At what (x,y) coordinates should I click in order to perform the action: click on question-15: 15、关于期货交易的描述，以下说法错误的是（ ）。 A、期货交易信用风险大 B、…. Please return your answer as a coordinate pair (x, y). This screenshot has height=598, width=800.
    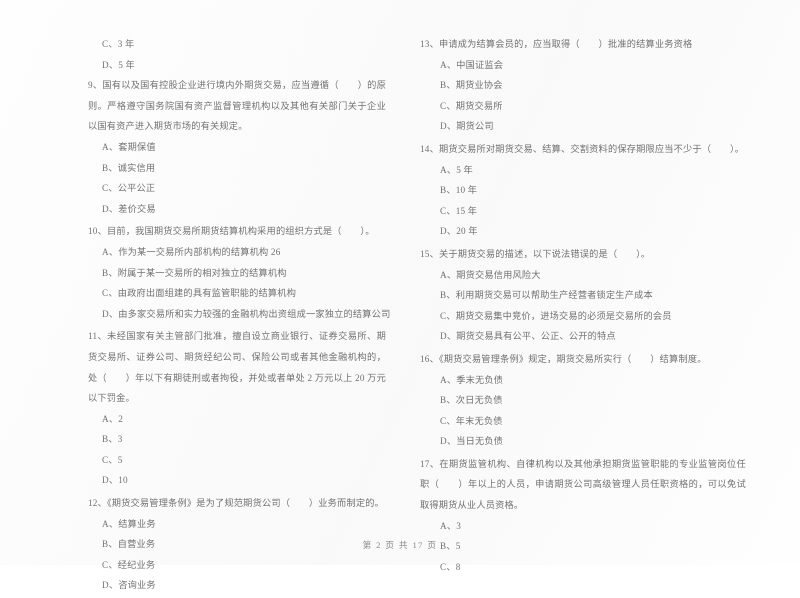
    Looking at the image, I should click on (583, 295).